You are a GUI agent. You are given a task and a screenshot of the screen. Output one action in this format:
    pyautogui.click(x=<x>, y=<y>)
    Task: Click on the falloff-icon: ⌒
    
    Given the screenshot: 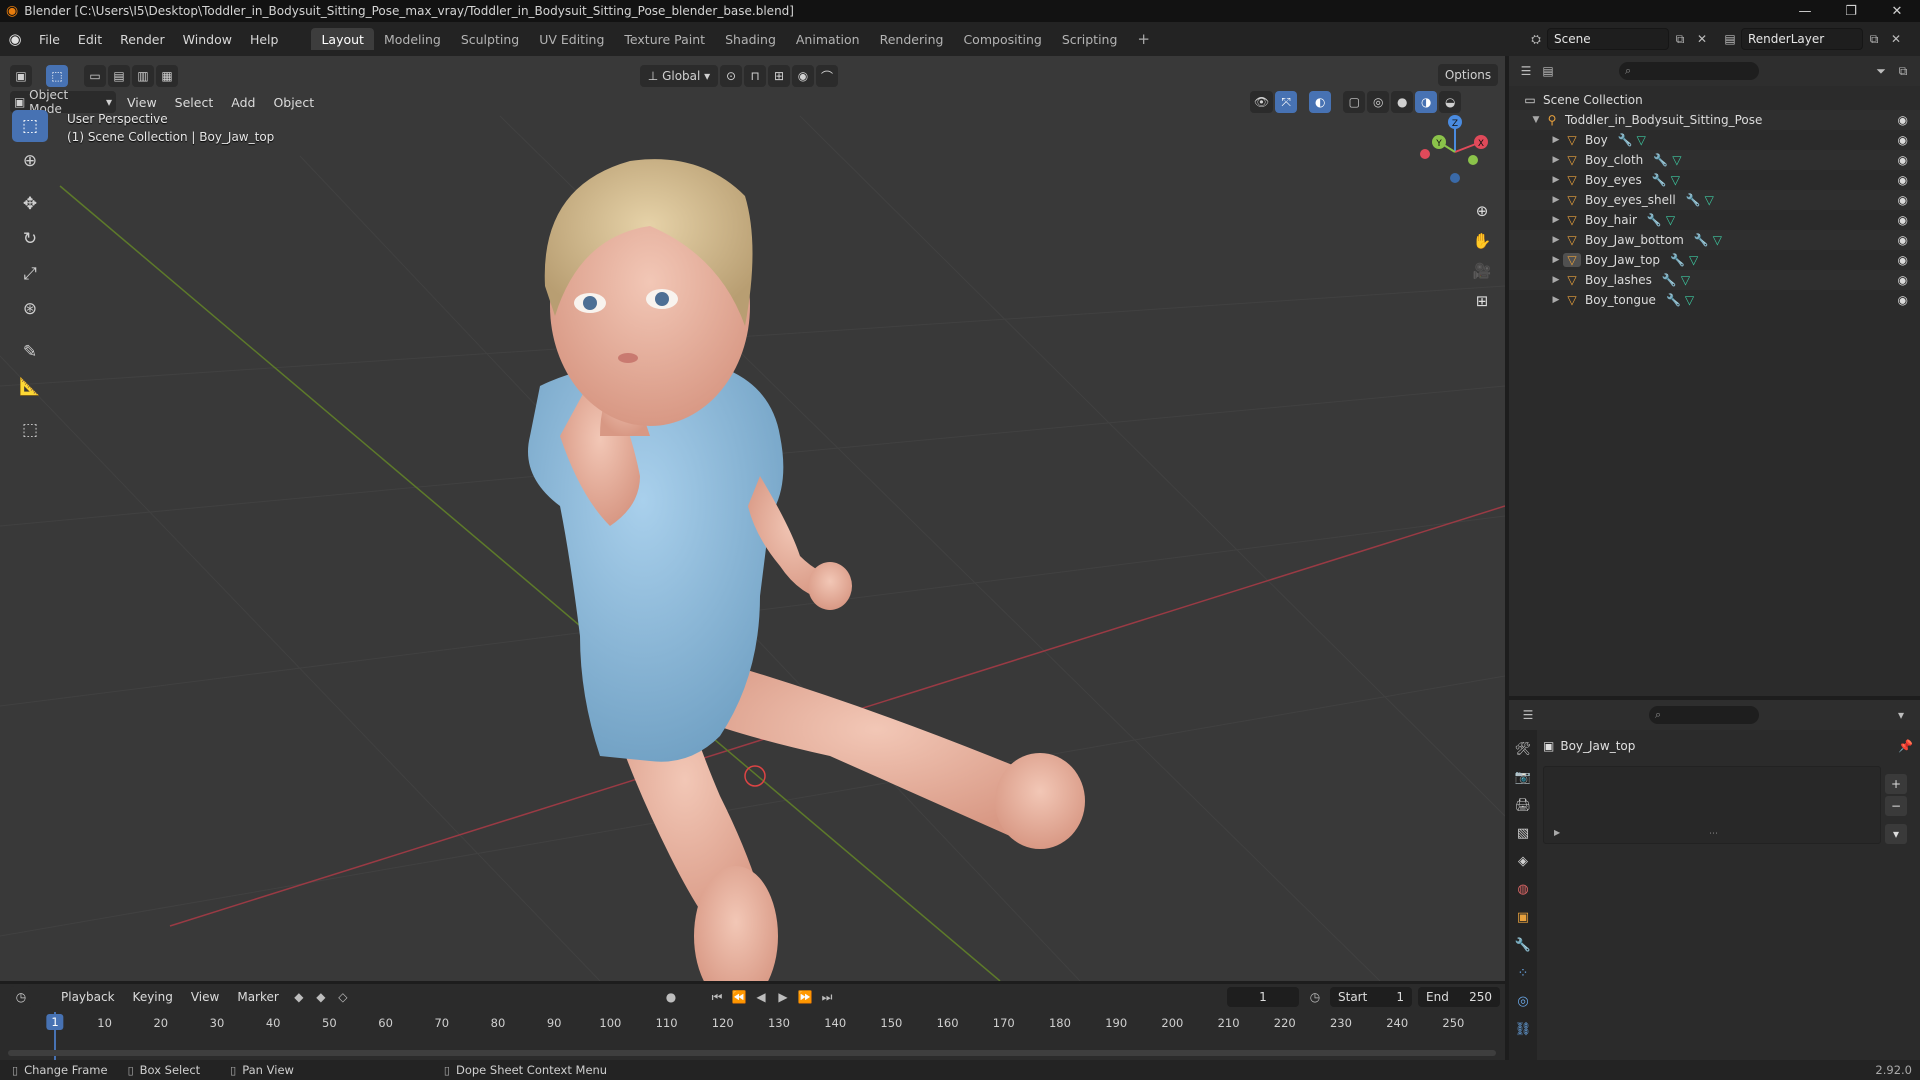 What is the action you would take?
    pyautogui.click(x=827, y=76)
    